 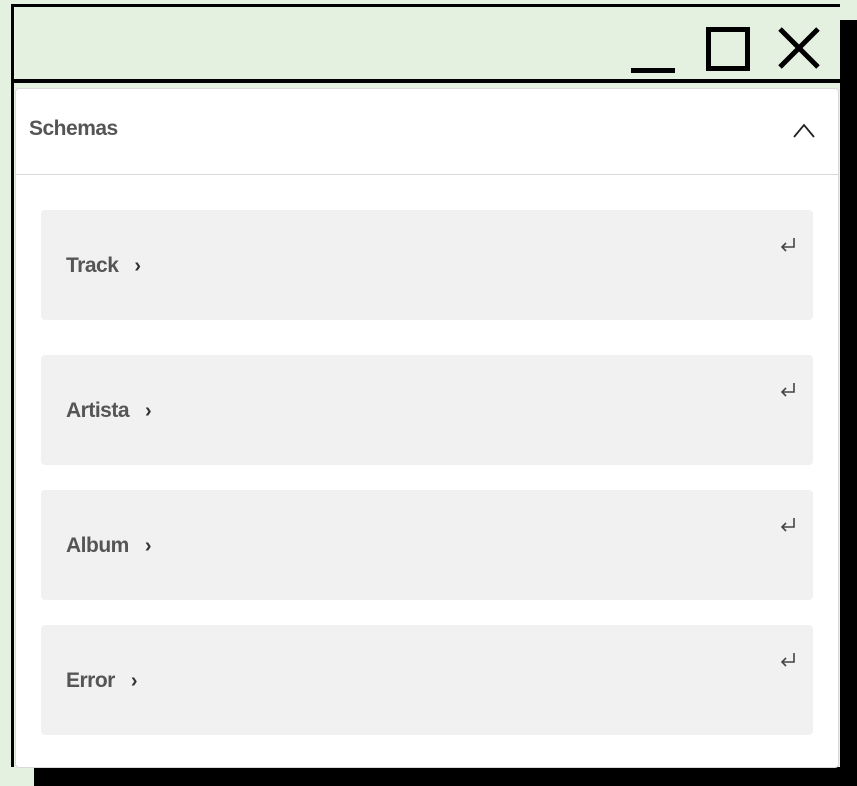 I want to click on schema-item-artista: Artista ›, so click(x=427, y=410).